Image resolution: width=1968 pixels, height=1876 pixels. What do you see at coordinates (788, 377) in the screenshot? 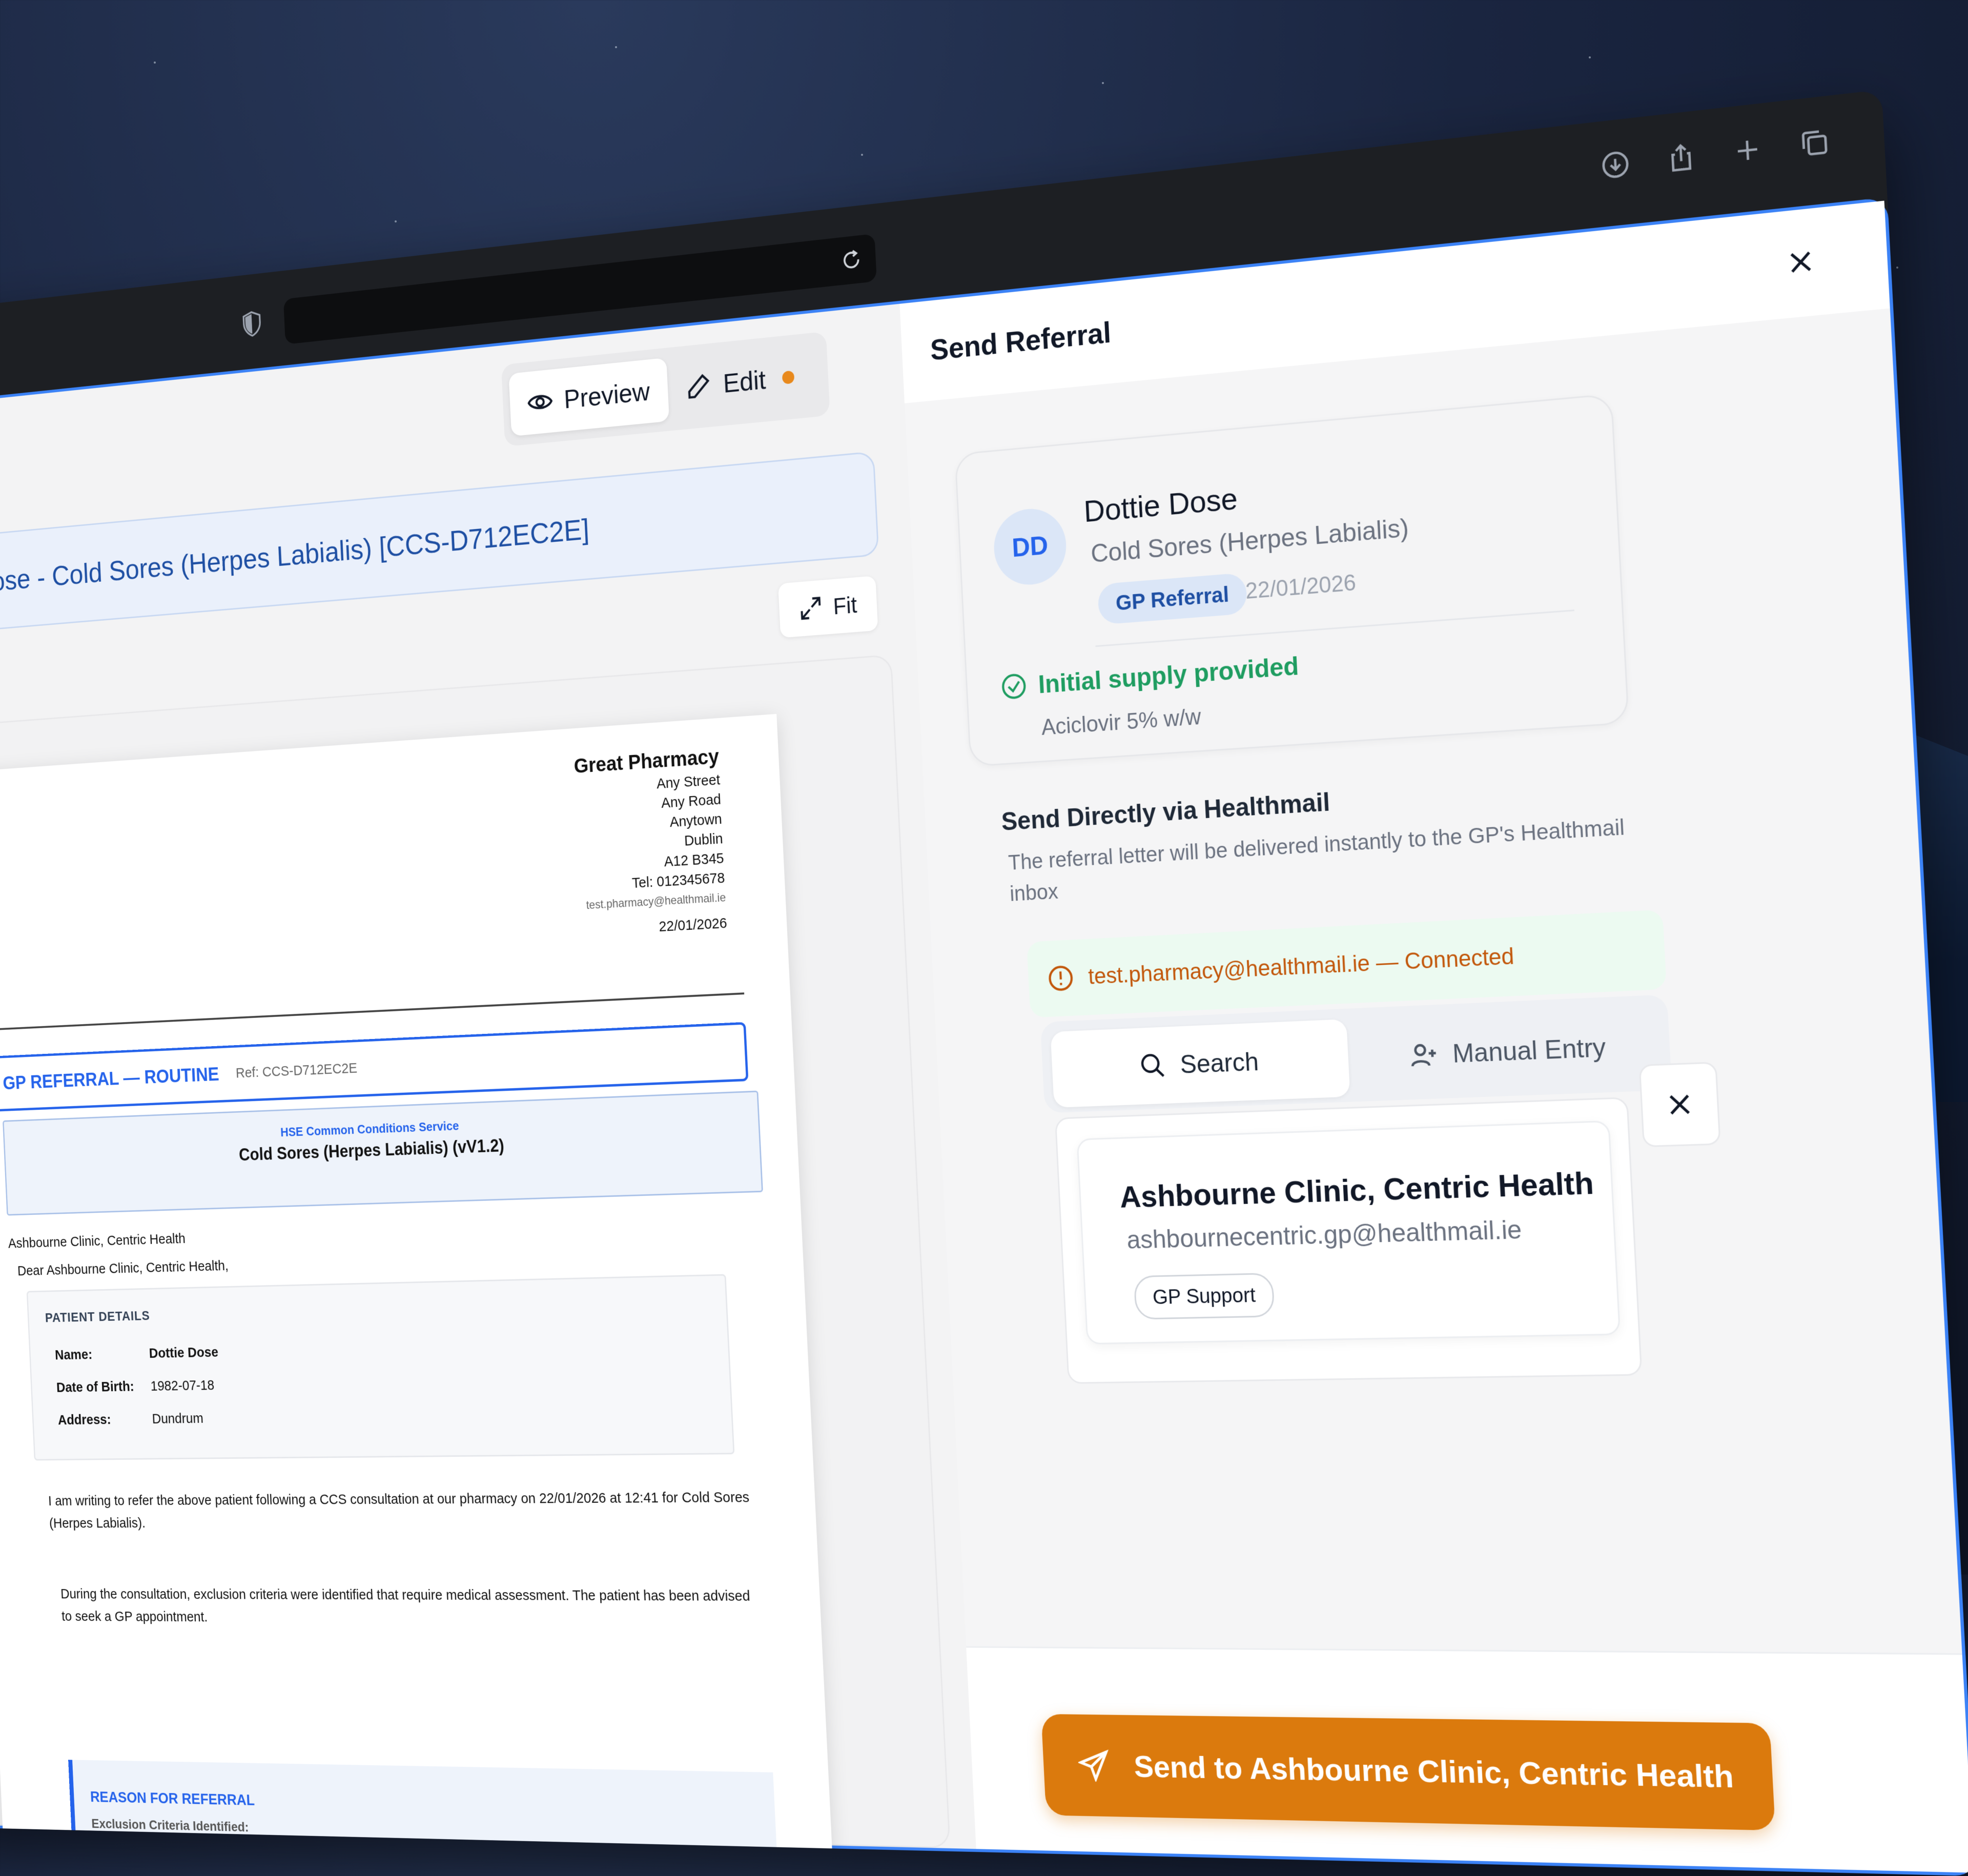
I see `unsaved-dot` at bounding box center [788, 377].